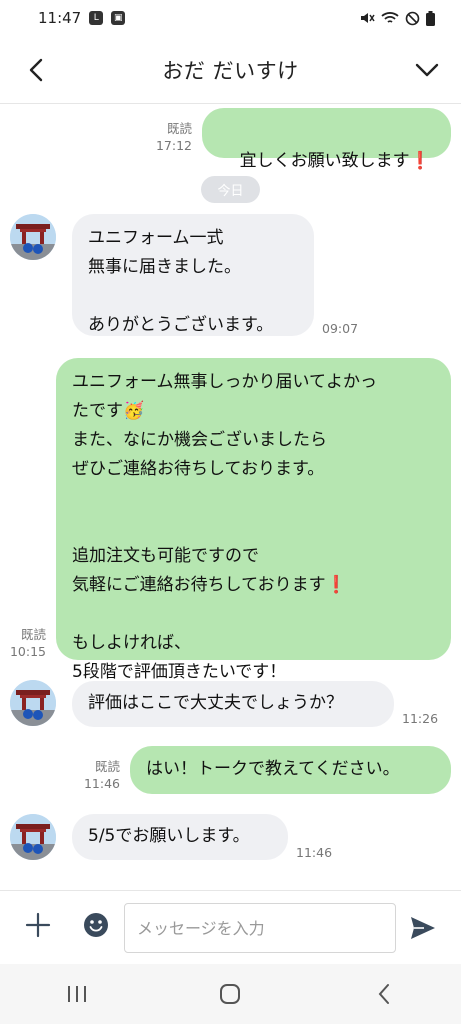 Image resolution: width=461 pixels, height=1024 pixels. I want to click on message-meta: 既読 17:12, so click(170, 137).